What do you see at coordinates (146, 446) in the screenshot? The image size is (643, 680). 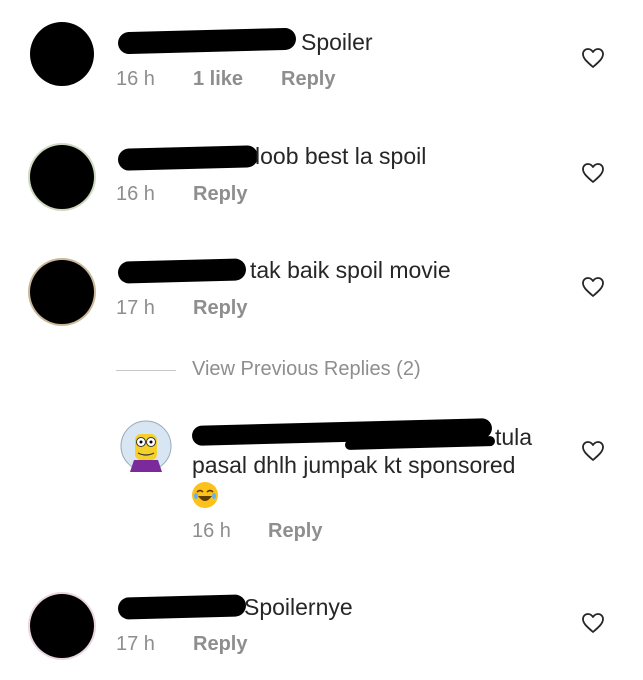 I see `cartoon-avatar` at bounding box center [146, 446].